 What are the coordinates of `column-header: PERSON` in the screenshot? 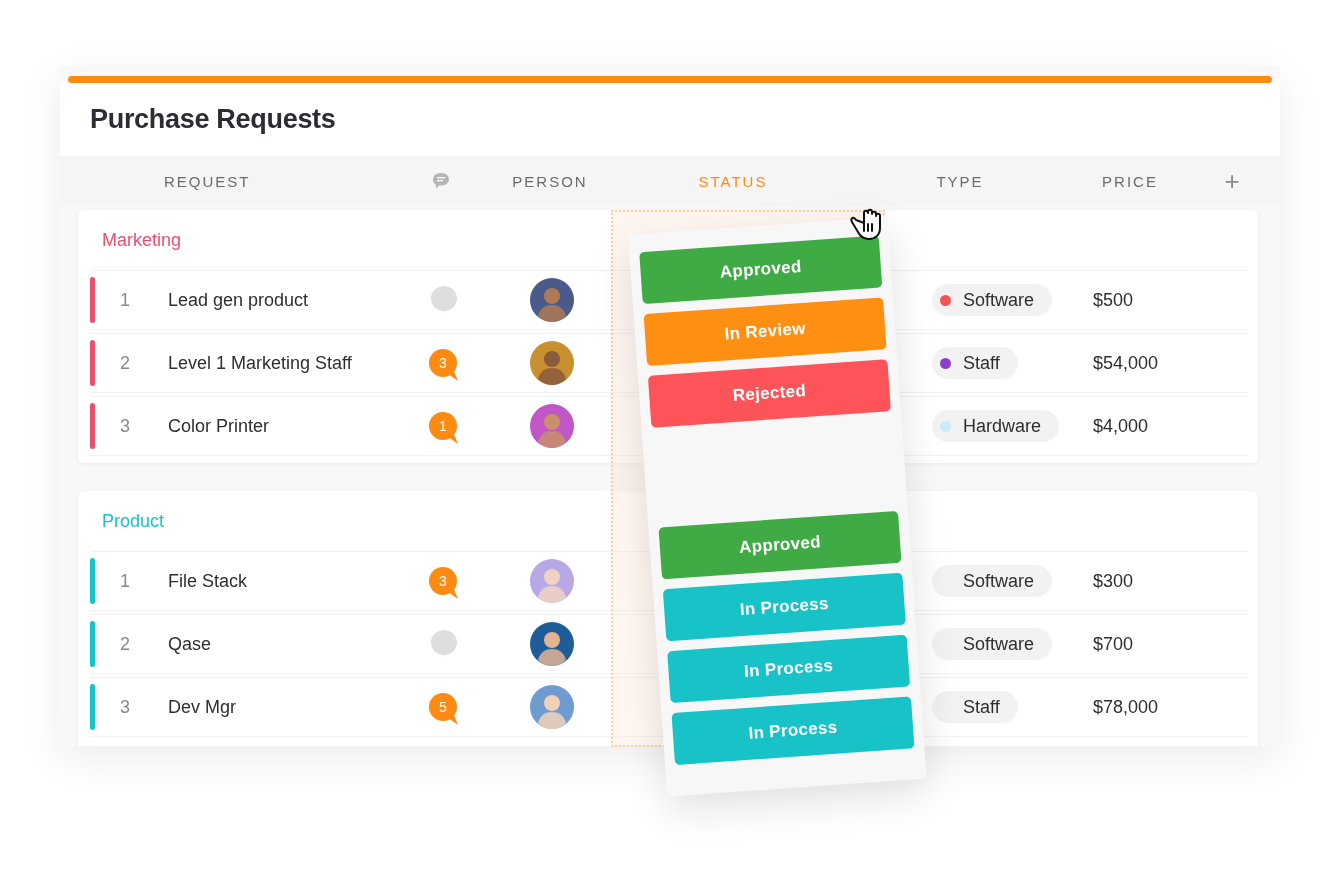 It's located at (550, 181).